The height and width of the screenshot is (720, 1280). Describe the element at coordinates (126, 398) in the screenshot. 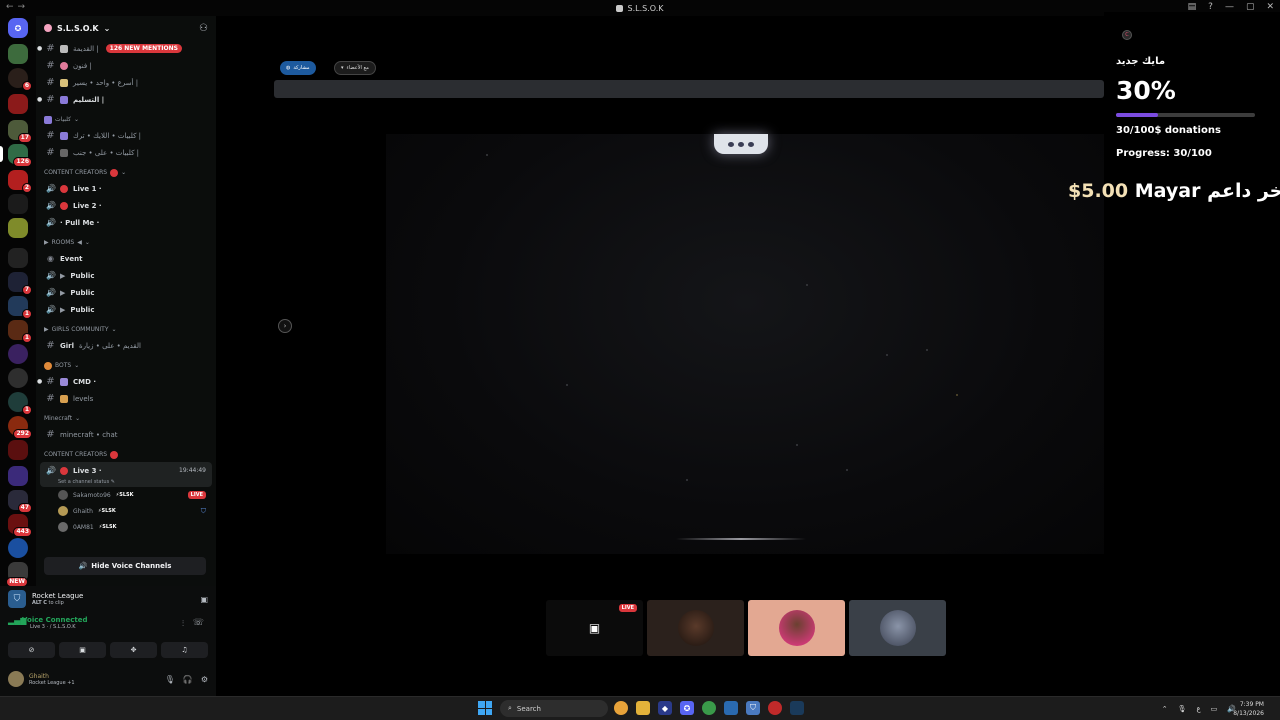

I see `channel-item: # levels` at that location.